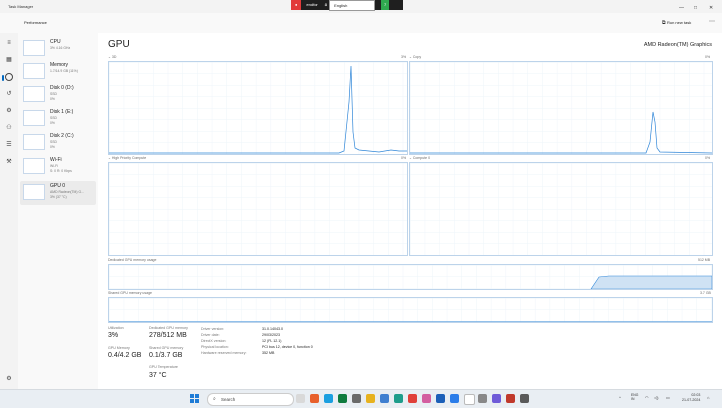  I want to click on taskbar-app-chrome, so click(412, 398).